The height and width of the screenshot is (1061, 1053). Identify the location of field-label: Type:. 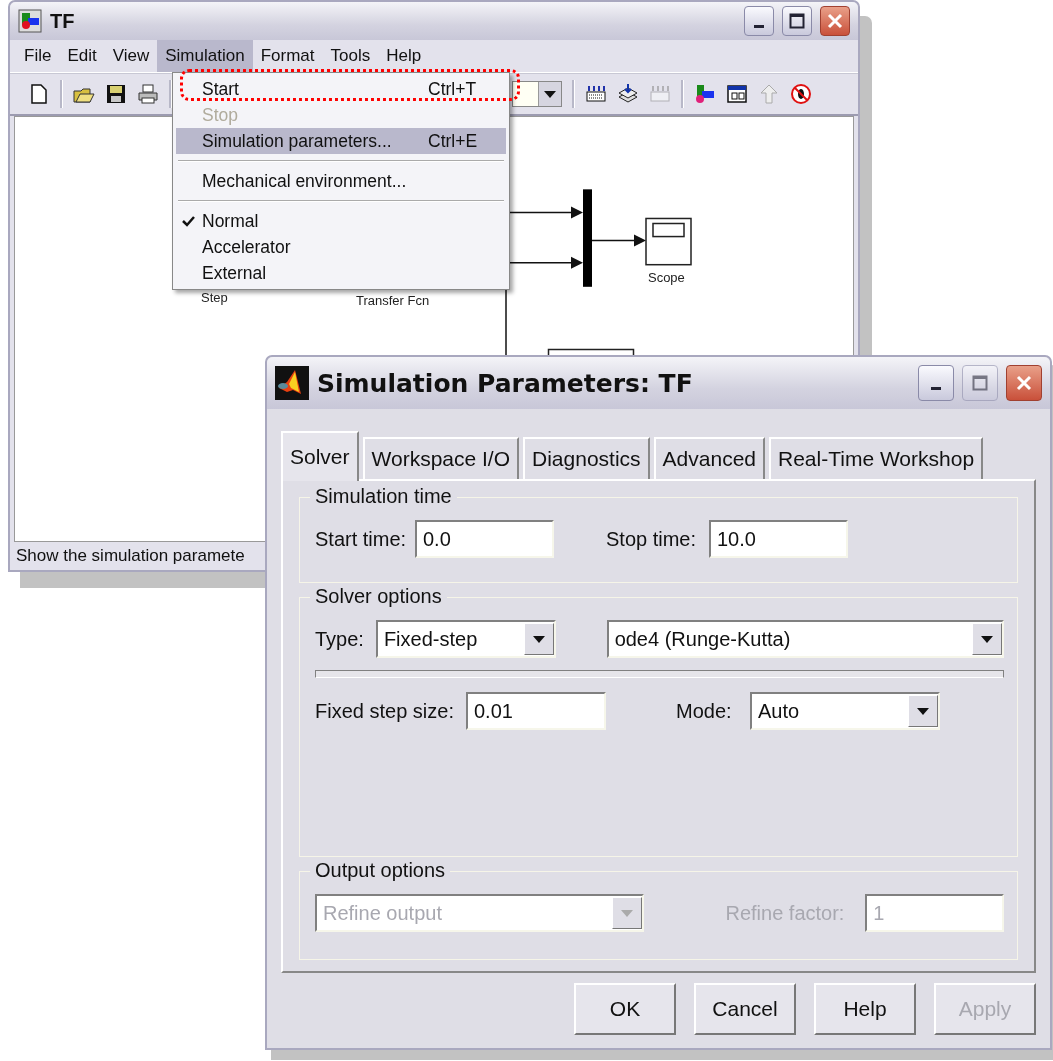
(340, 639).